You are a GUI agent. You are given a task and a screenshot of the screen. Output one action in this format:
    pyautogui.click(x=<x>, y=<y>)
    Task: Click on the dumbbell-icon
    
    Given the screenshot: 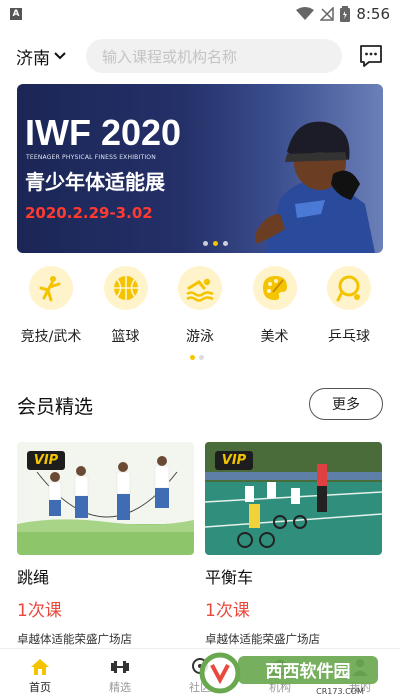 What is the action you would take?
    pyautogui.click(x=120, y=667)
    